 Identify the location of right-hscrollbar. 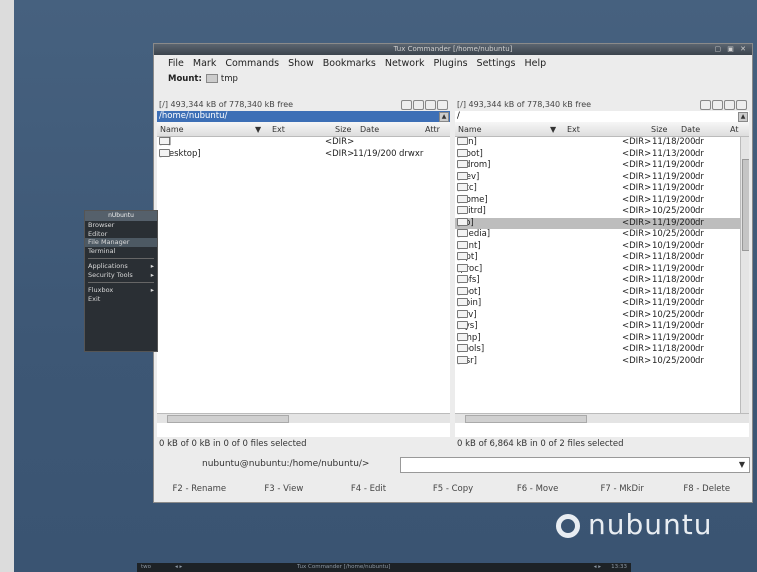
(602, 418).